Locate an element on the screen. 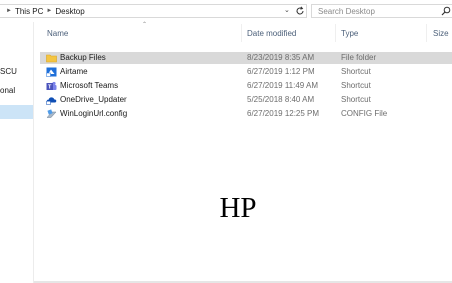  file-row: Airtame 6/27/2019 1:12 PM Shortcut is located at coordinates (246, 72).